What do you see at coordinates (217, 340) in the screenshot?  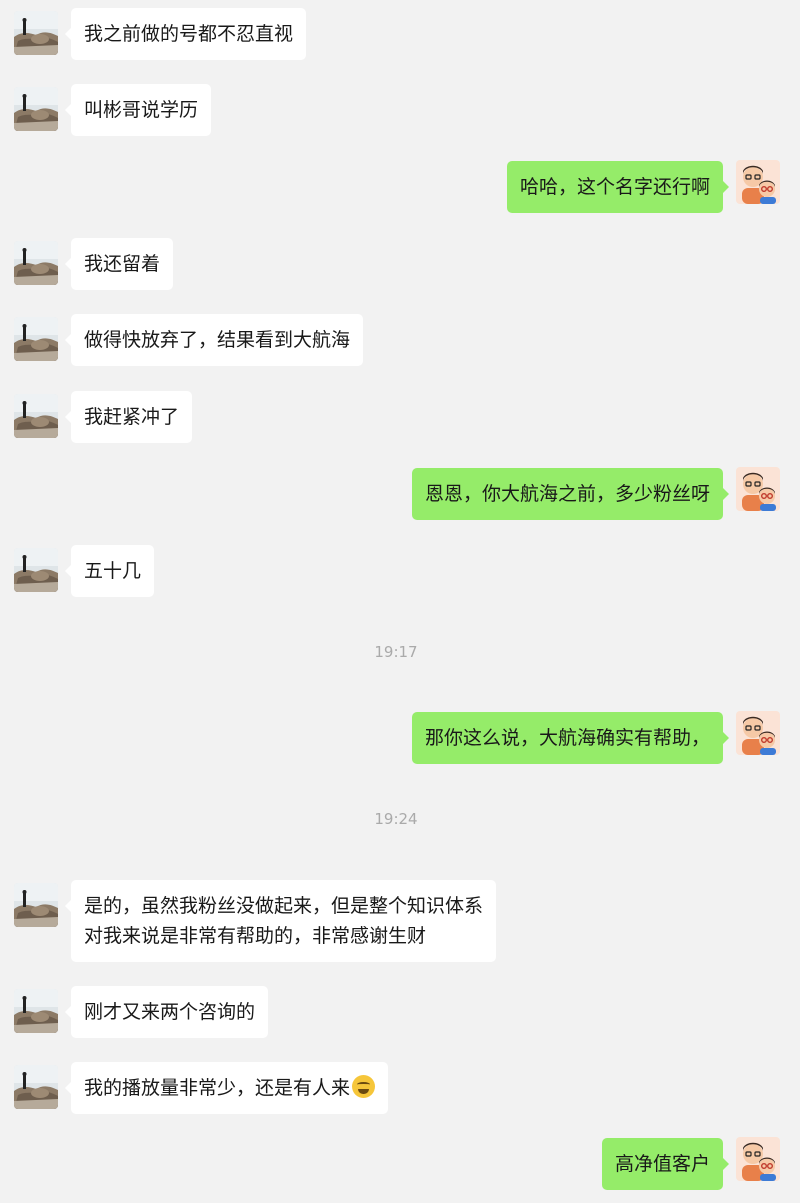 I see `message-text: 做得快放弃了，结果看到大航海` at bounding box center [217, 340].